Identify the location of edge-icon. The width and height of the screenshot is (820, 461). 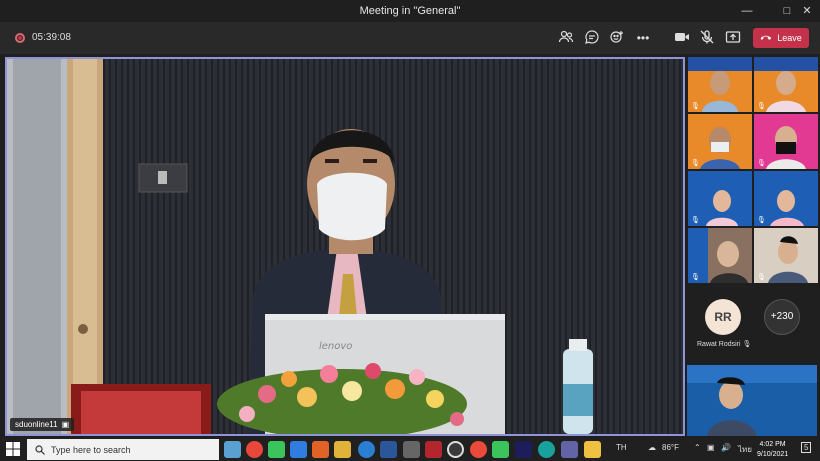
(546, 449).